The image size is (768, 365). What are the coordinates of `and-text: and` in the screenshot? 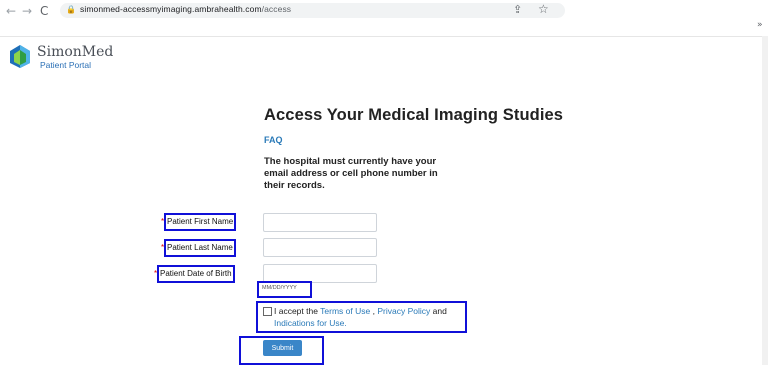 It's located at (439, 311).